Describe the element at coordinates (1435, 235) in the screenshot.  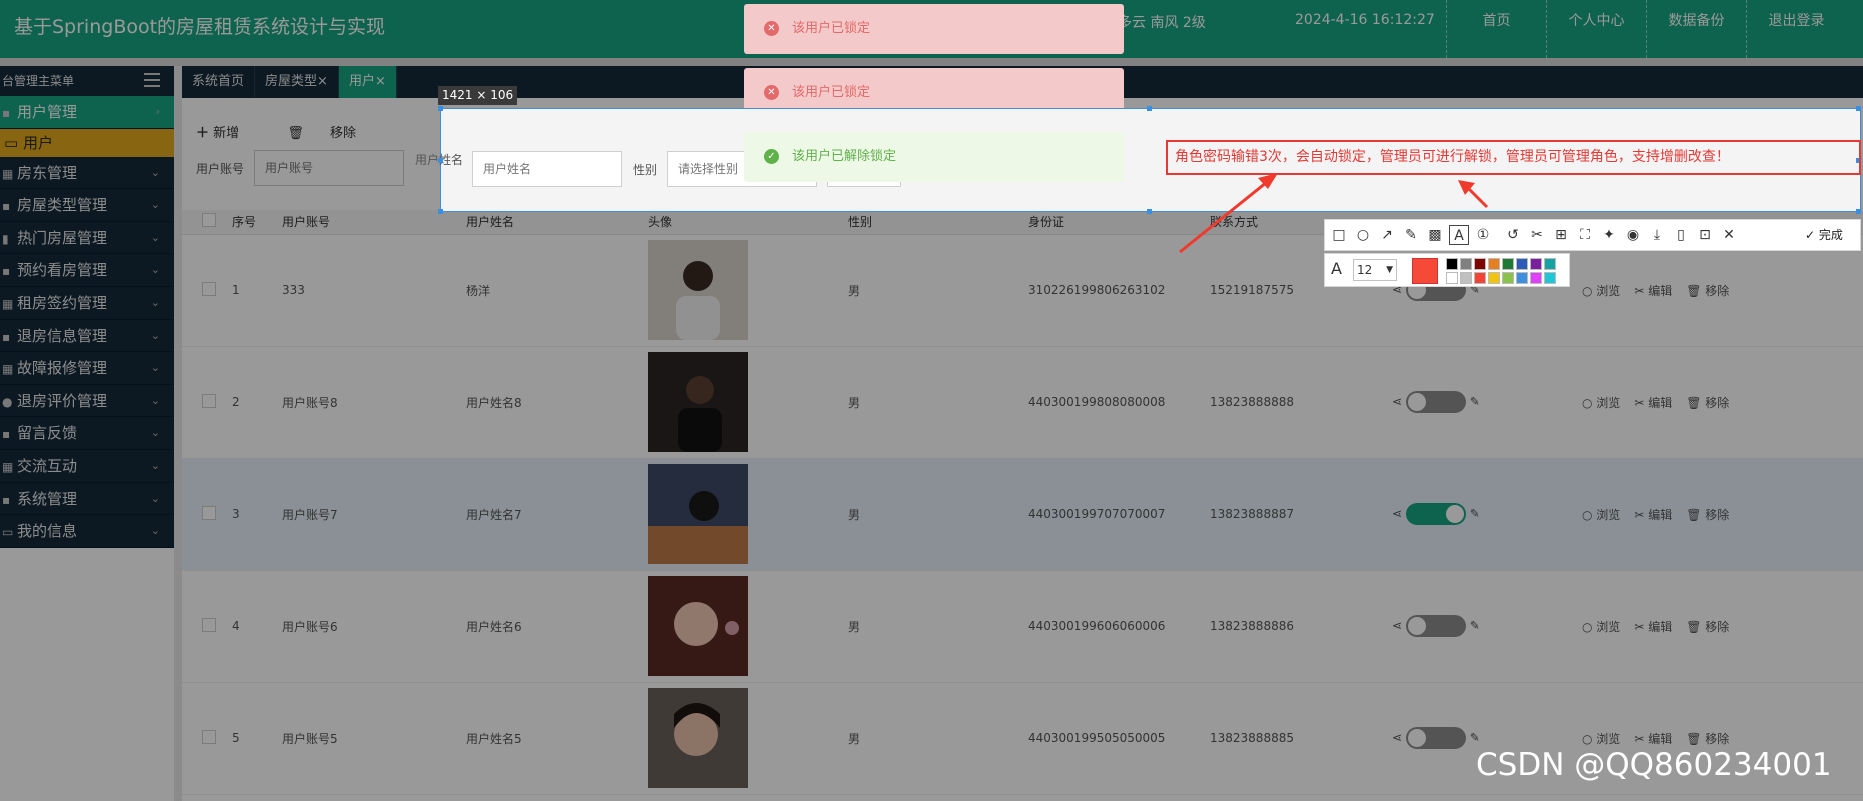
I see `mosaic-icon: ▩` at that location.